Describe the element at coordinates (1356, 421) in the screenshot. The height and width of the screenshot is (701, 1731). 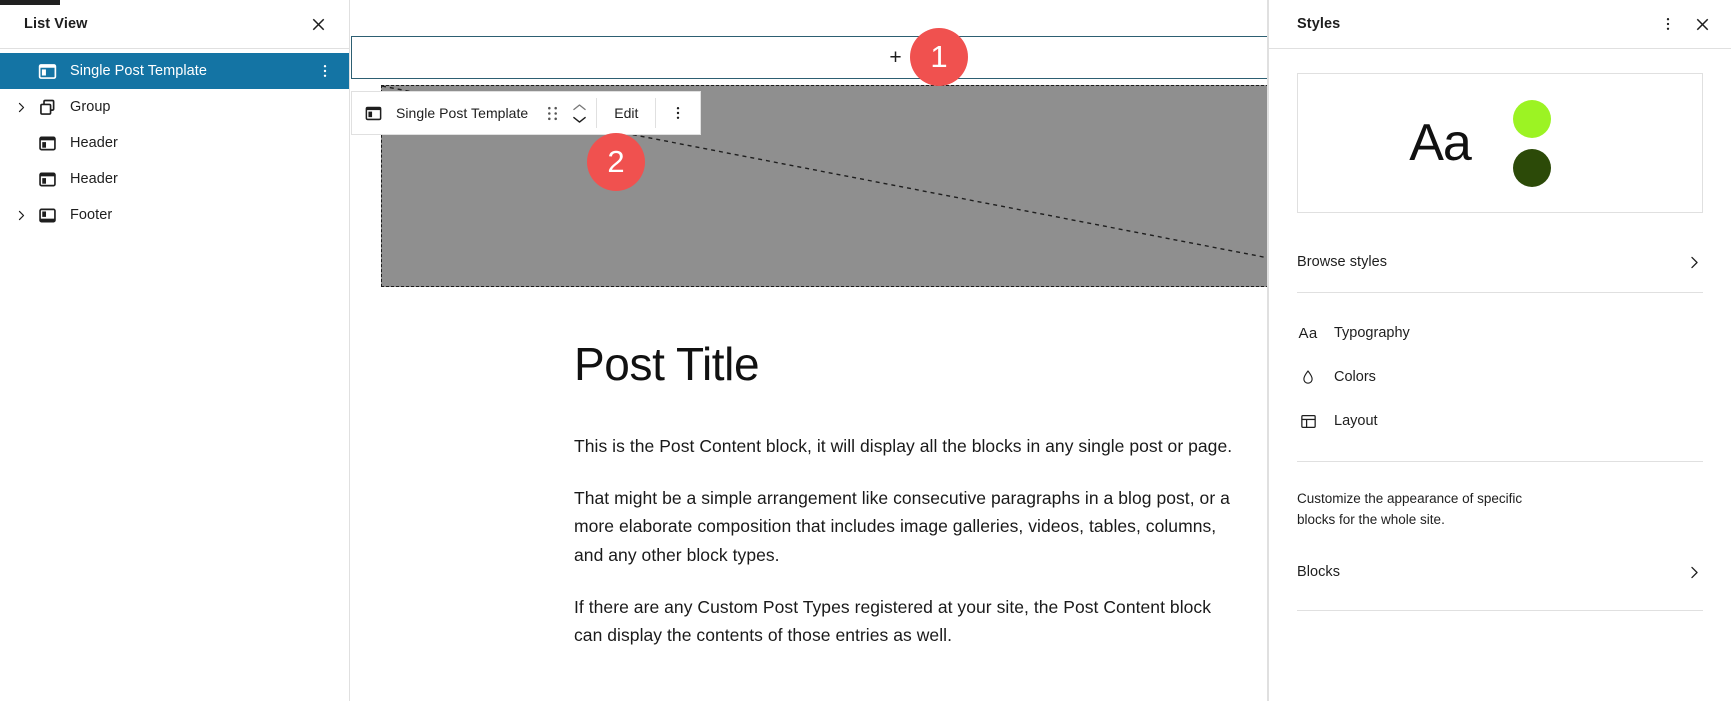
I see `styles-menu-label: Layout` at that location.